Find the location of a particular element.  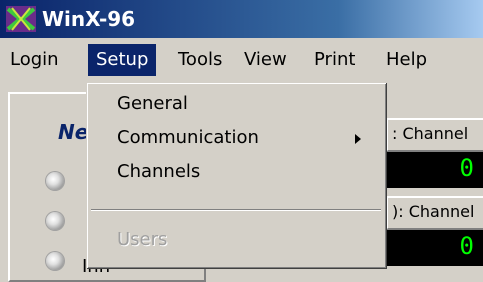

menuitem-communication: Communication is located at coordinates (236, 138).